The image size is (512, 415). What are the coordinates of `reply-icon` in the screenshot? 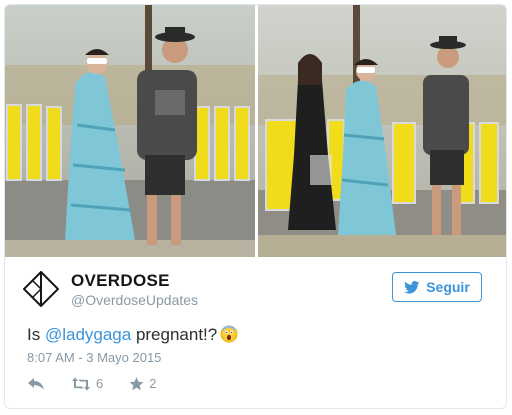 It's located at (36, 383).